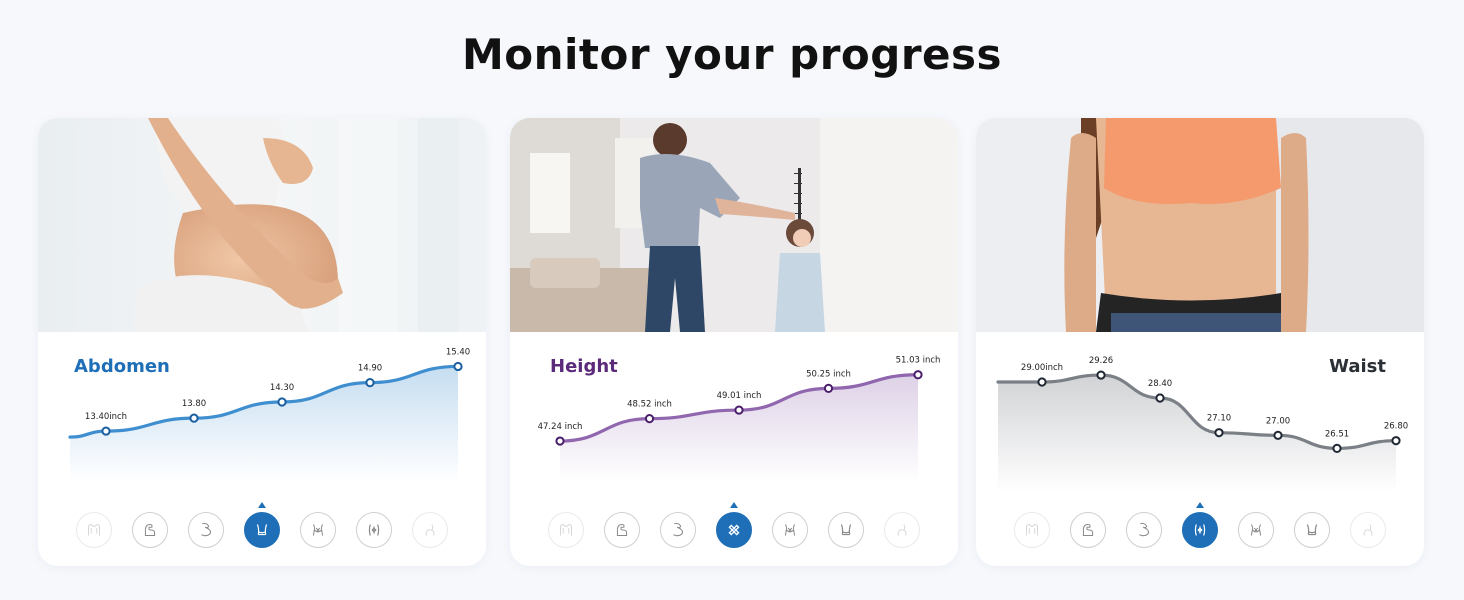  What do you see at coordinates (1357, 366) in the screenshot?
I see `metric-title-waist: Waist` at bounding box center [1357, 366].